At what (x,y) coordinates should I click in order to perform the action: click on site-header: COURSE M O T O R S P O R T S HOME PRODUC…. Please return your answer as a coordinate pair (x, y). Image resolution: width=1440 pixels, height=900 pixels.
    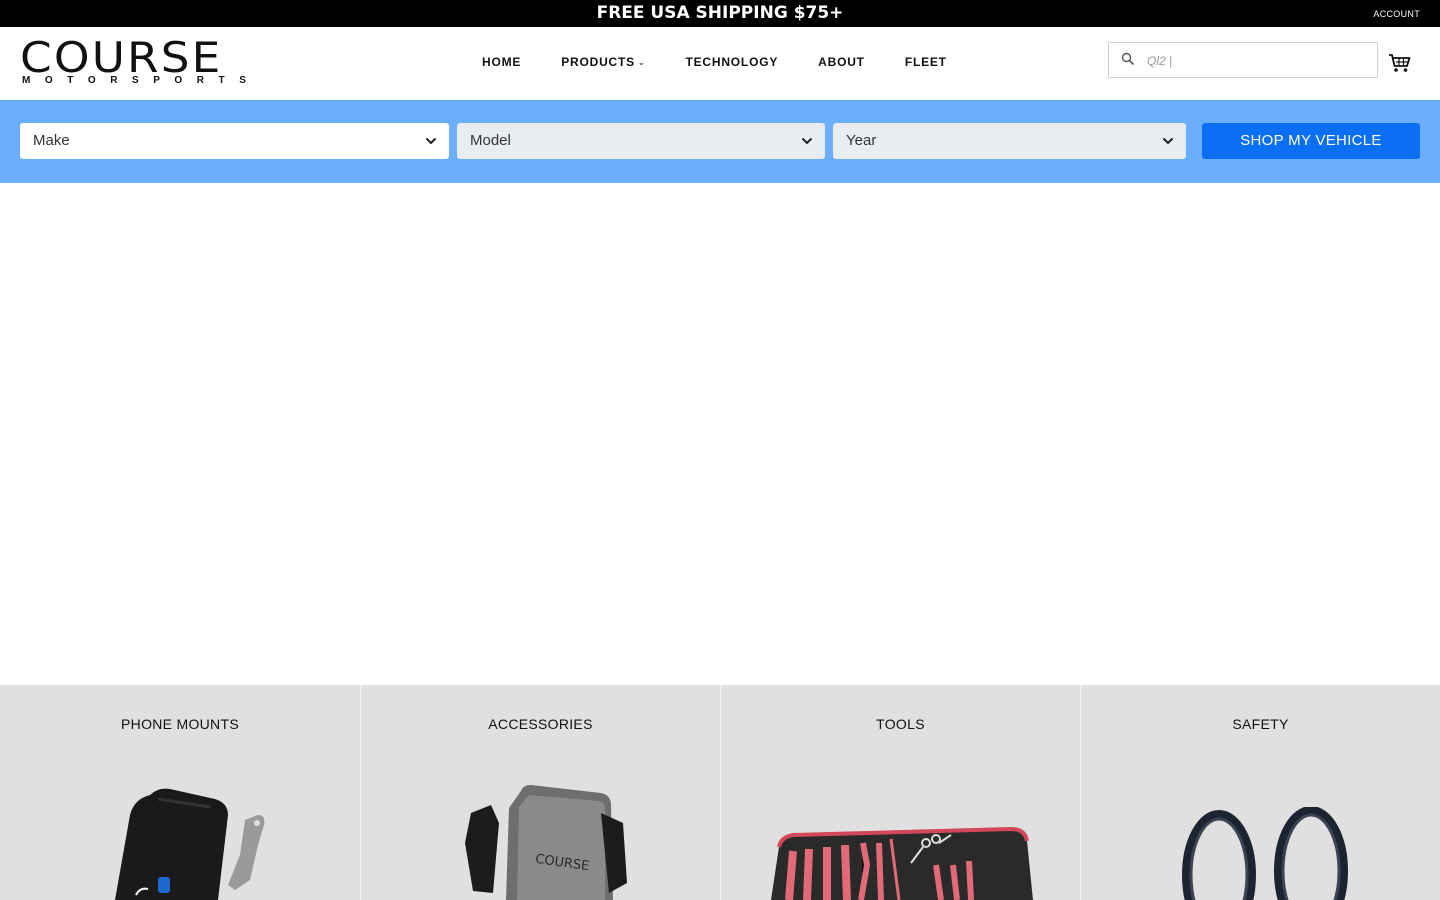
    Looking at the image, I should click on (720, 63).